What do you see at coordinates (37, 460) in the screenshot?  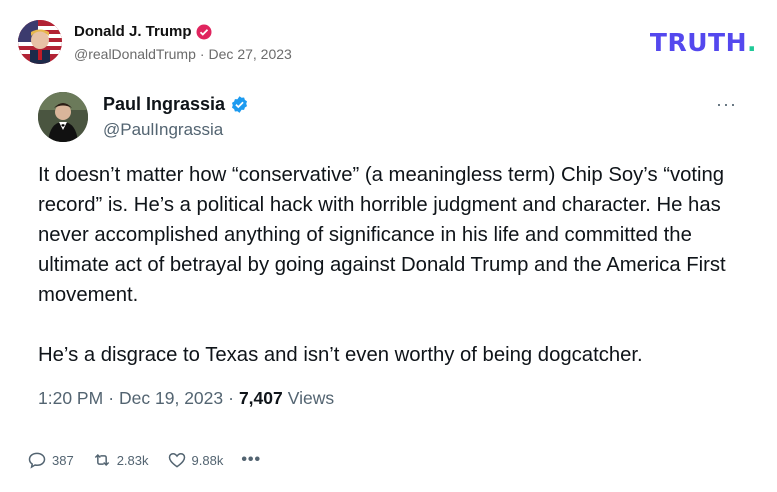 I see `reply-icon` at bounding box center [37, 460].